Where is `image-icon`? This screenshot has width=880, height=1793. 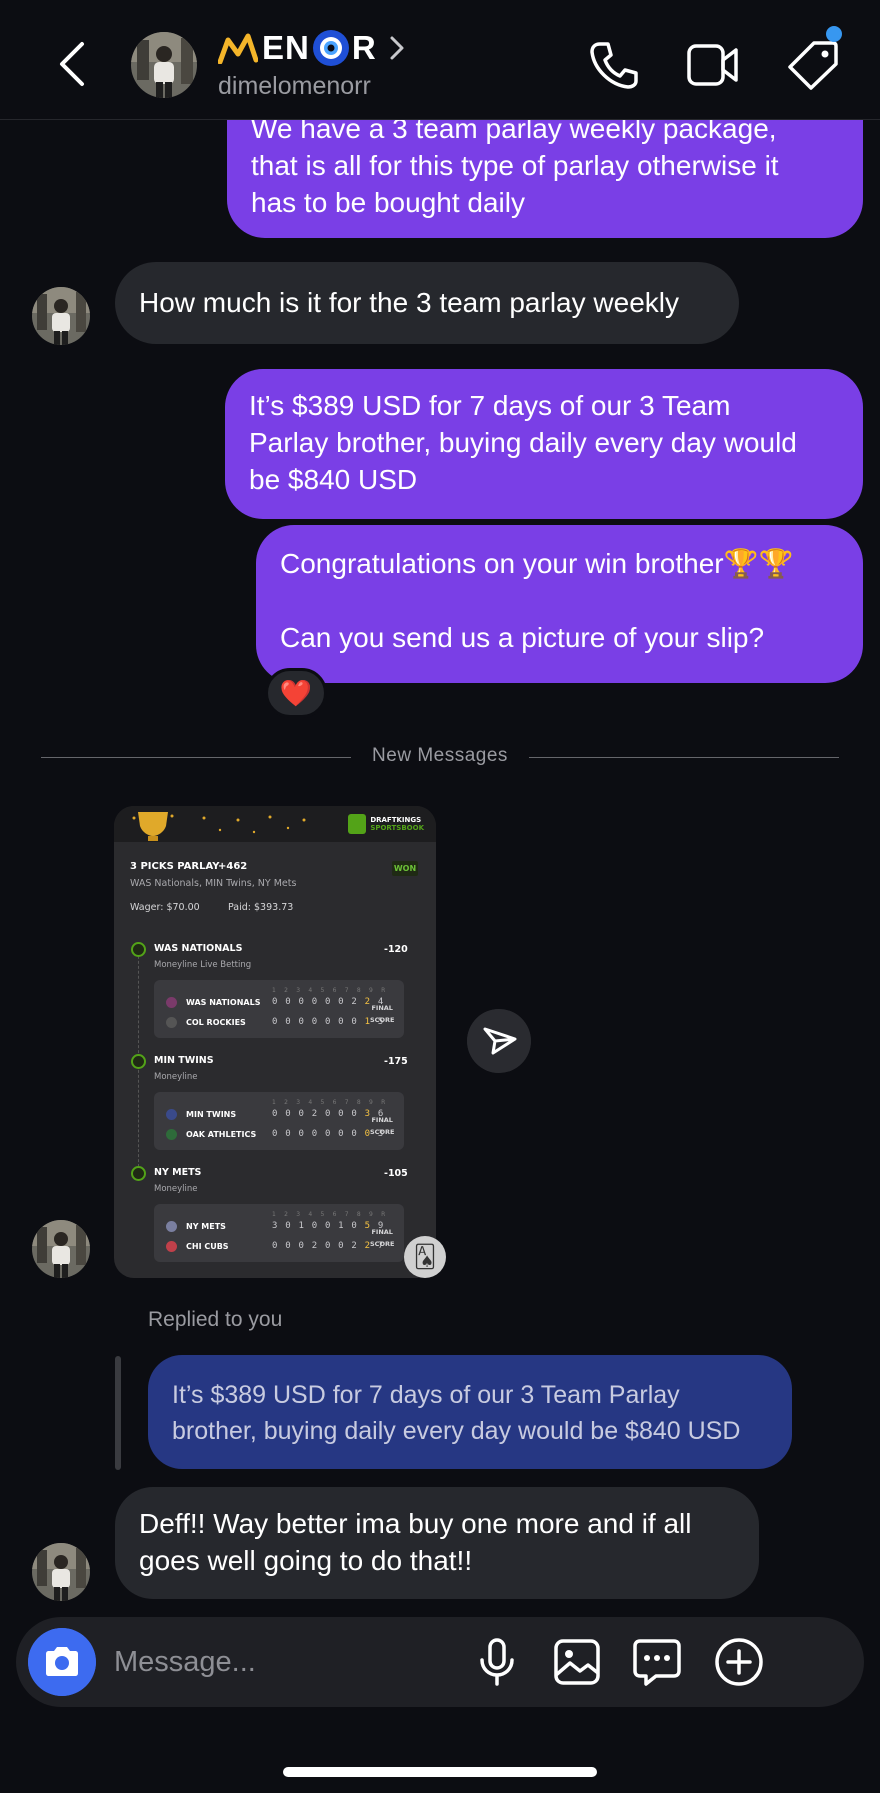 image-icon is located at coordinates (577, 1662).